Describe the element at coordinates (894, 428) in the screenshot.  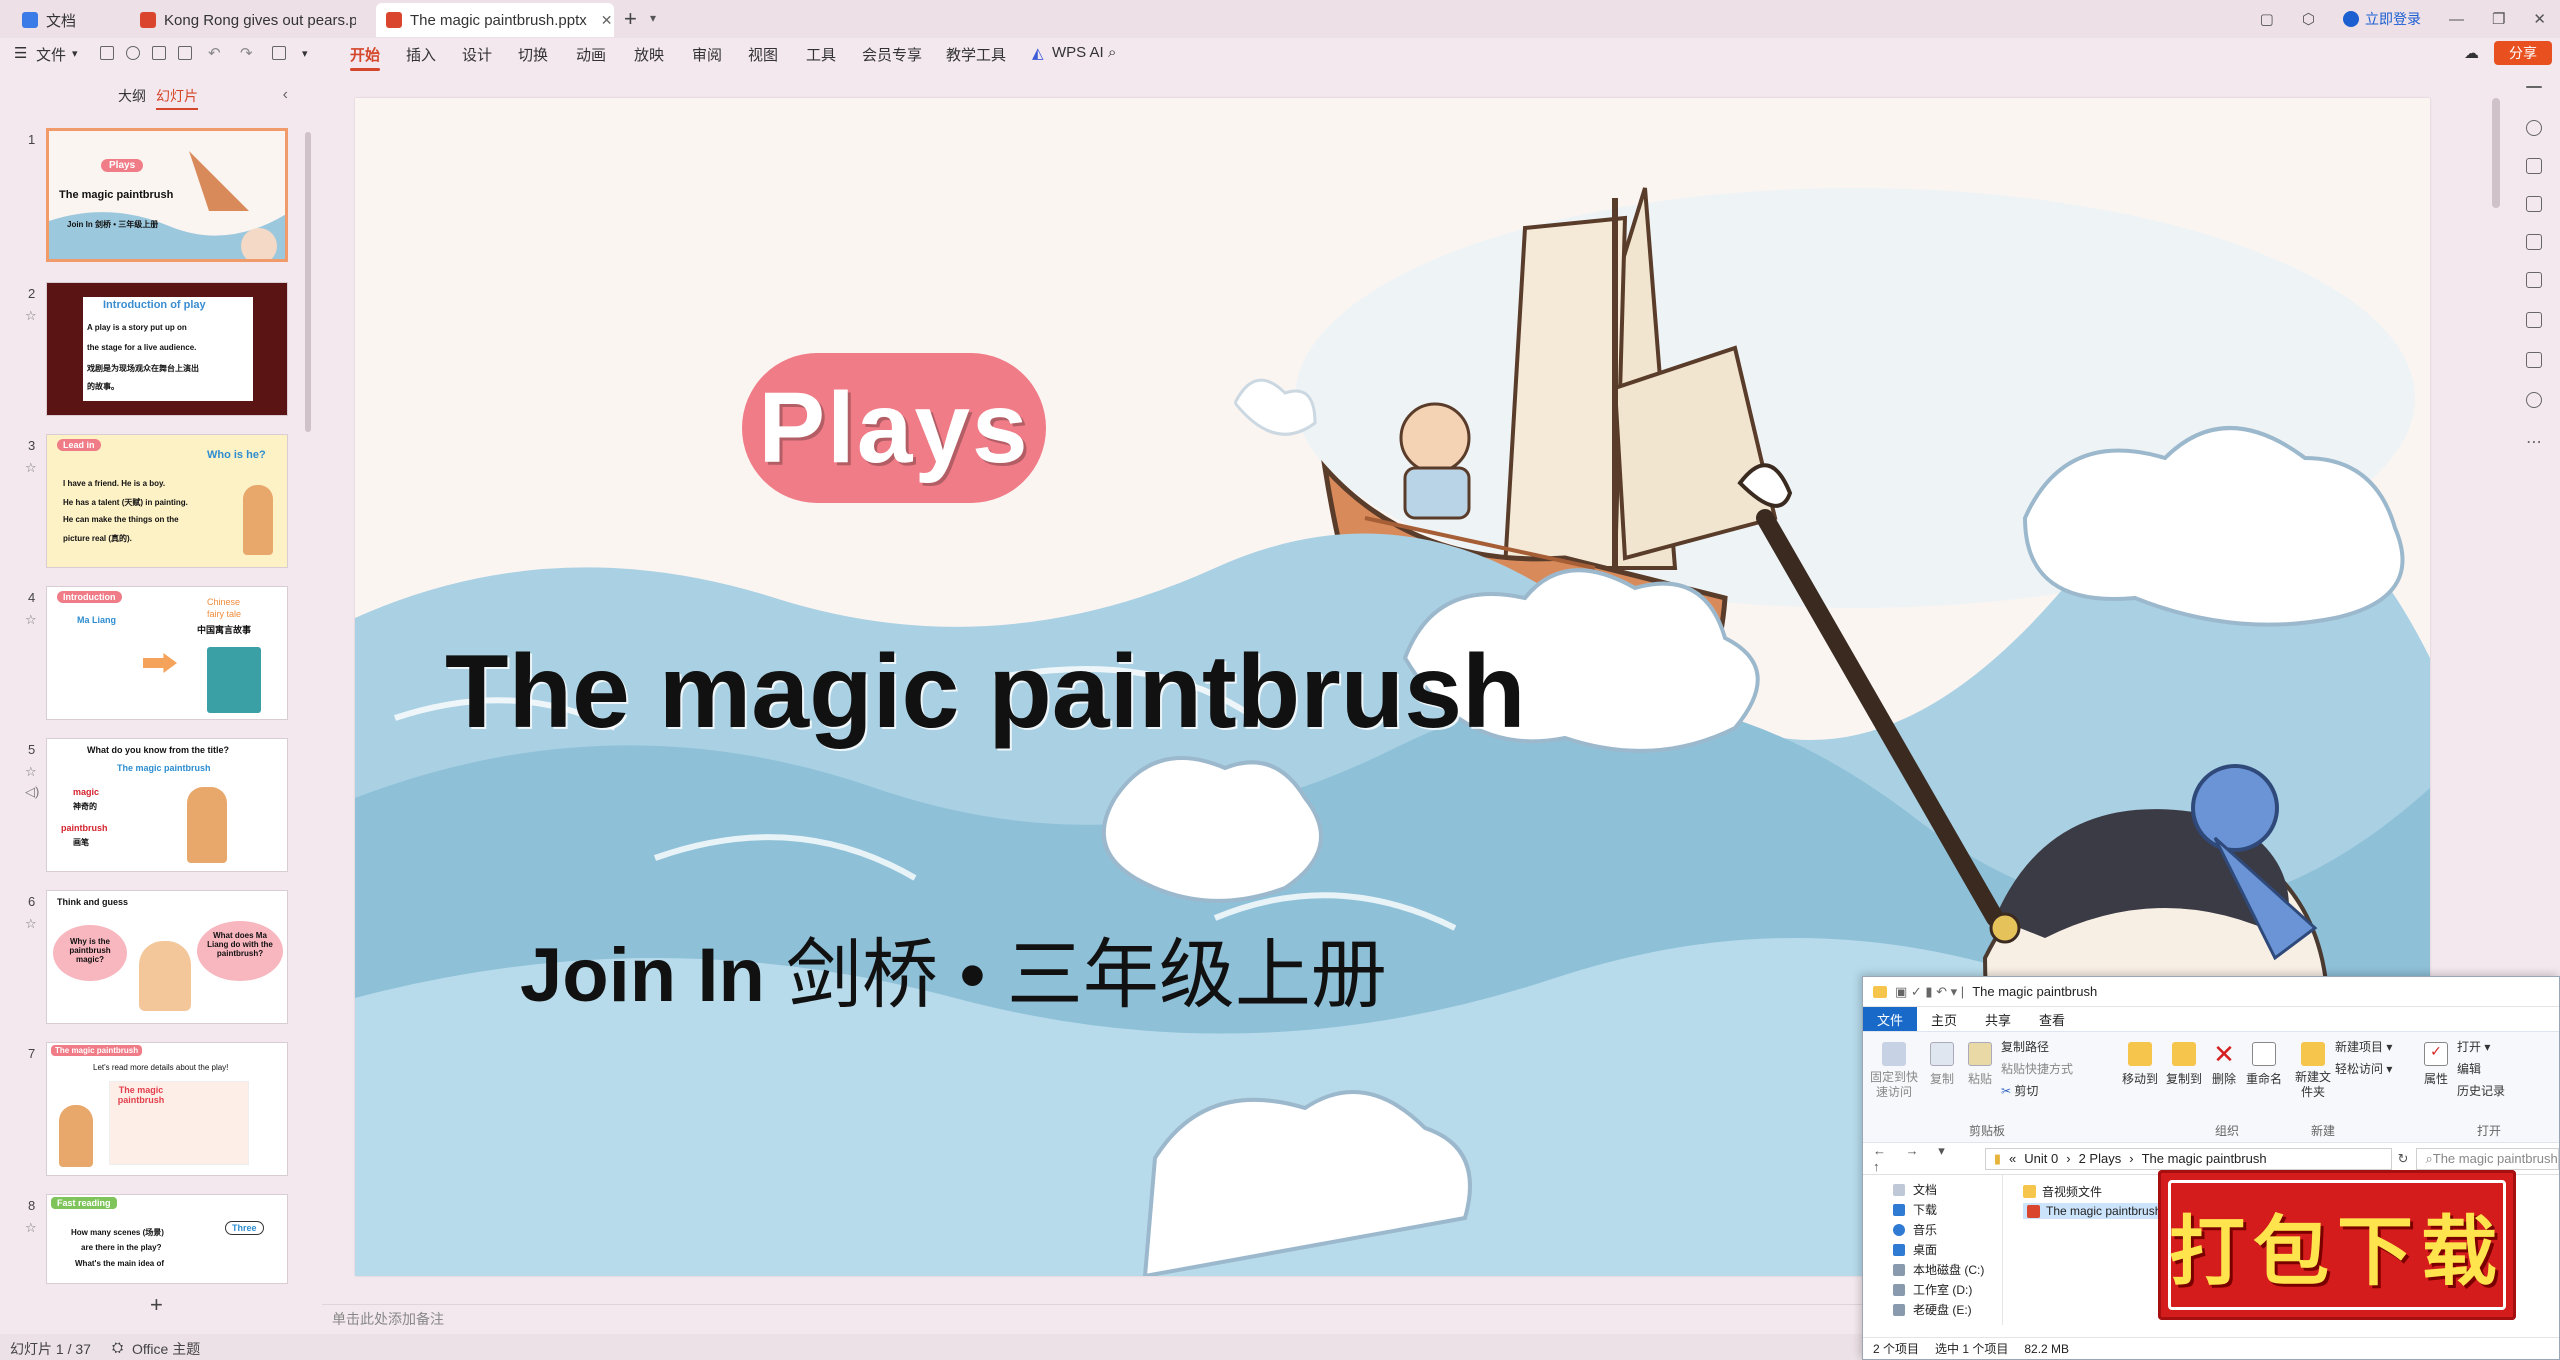
I see `plays-badge: Plays` at that location.